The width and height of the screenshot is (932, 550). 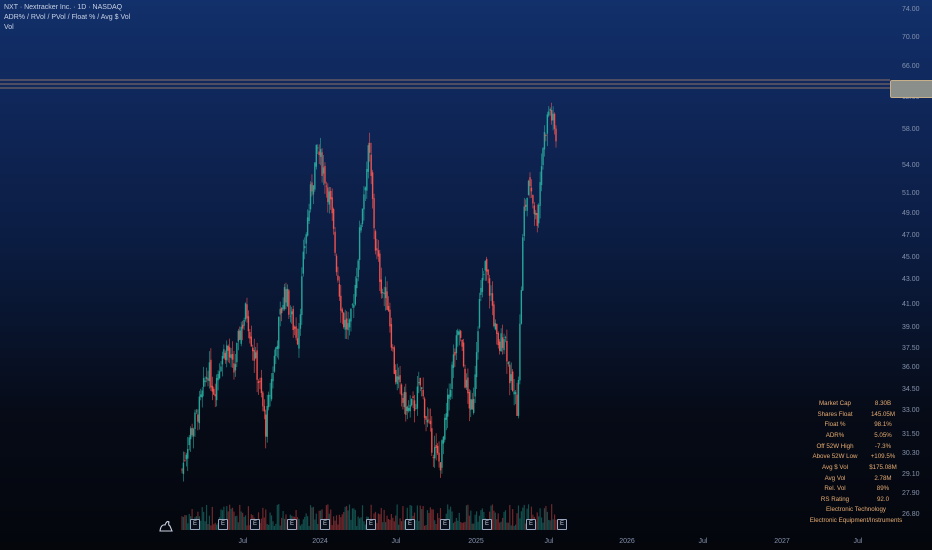 I want to click on indicator-legend: ADR% / RVol / PVol / Float % / Avg $ Vol, so click(x=67, y=18).